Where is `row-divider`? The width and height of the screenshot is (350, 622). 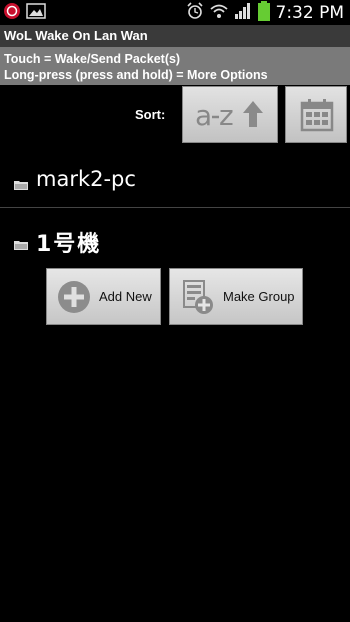 row-divider is located at coordinates (175, 207).